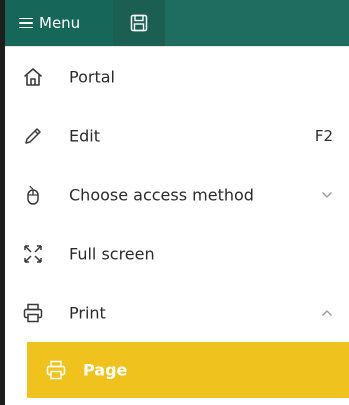 The height and width of the screenshot is (405, 349). I want to click on save-button, so click(139, 23).